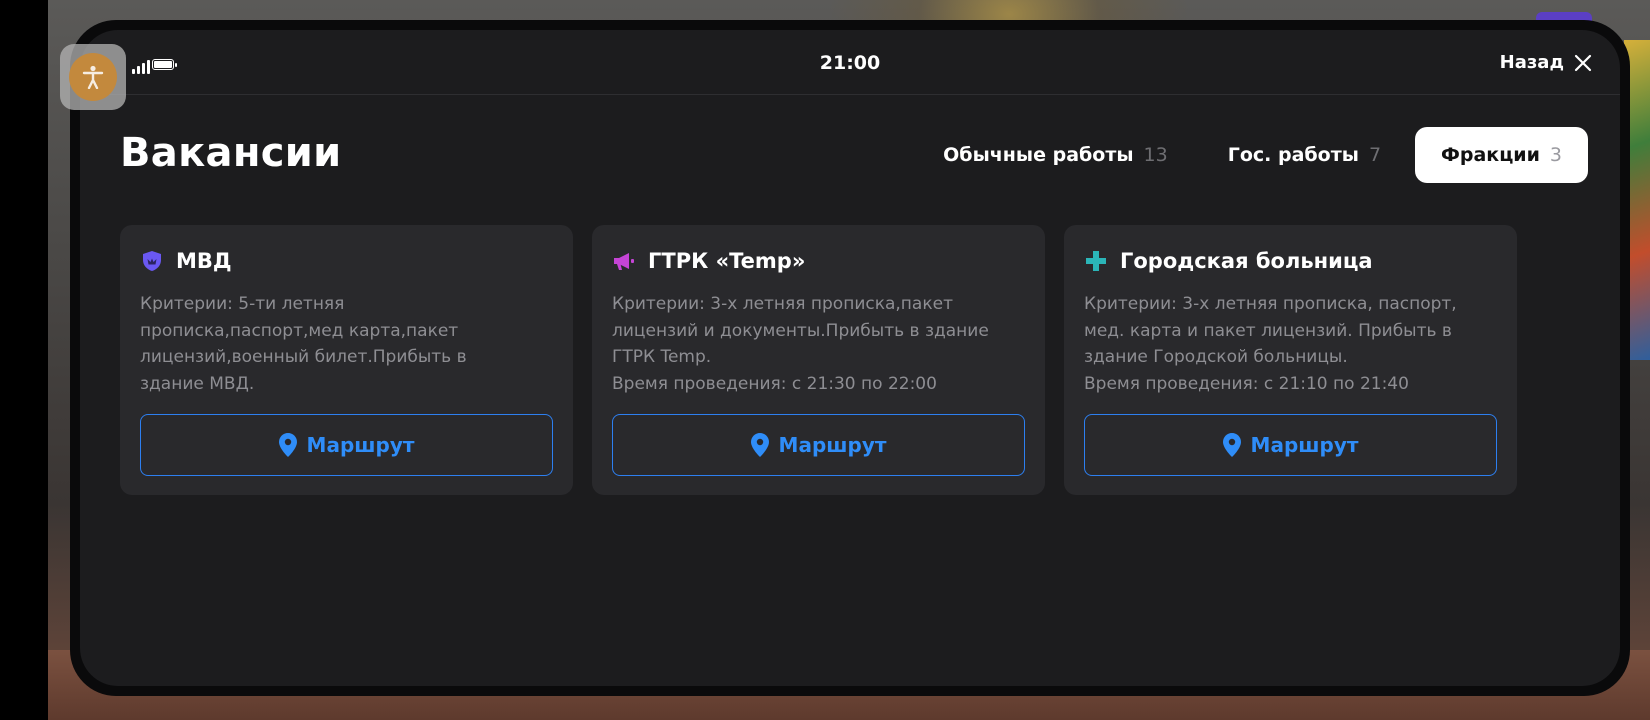  I want to click on tab-count: 3, so click(1555, 155).